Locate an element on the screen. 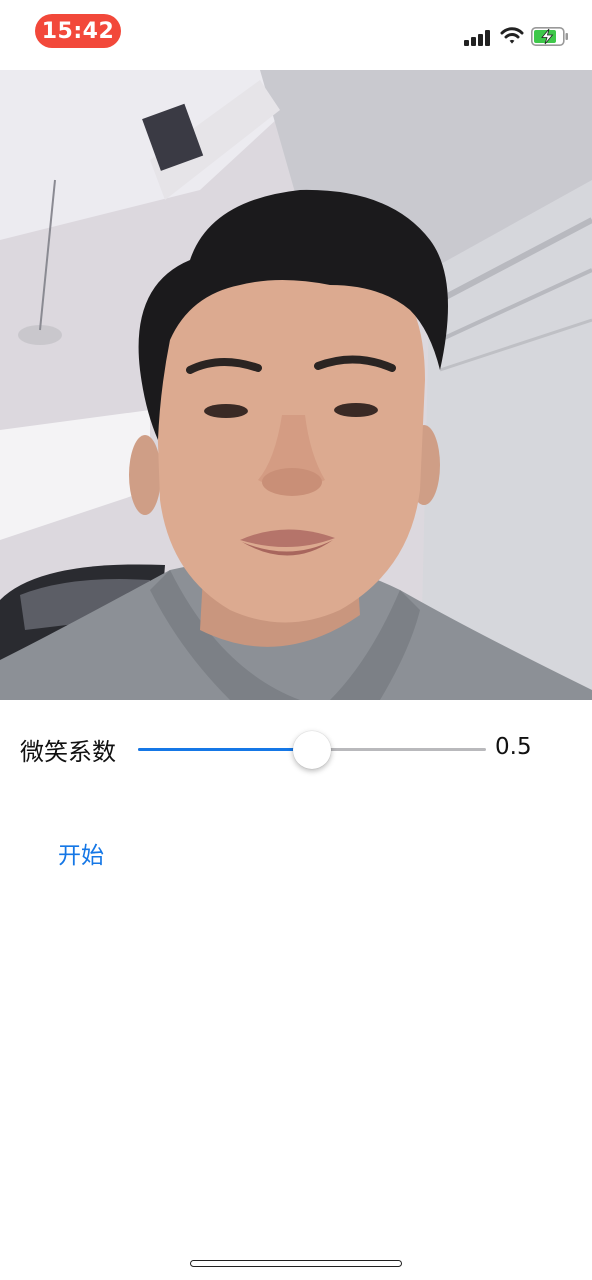 The width and height of the screenshot is (592, 1280). home-indicator is located at coordinates (296, 1263).